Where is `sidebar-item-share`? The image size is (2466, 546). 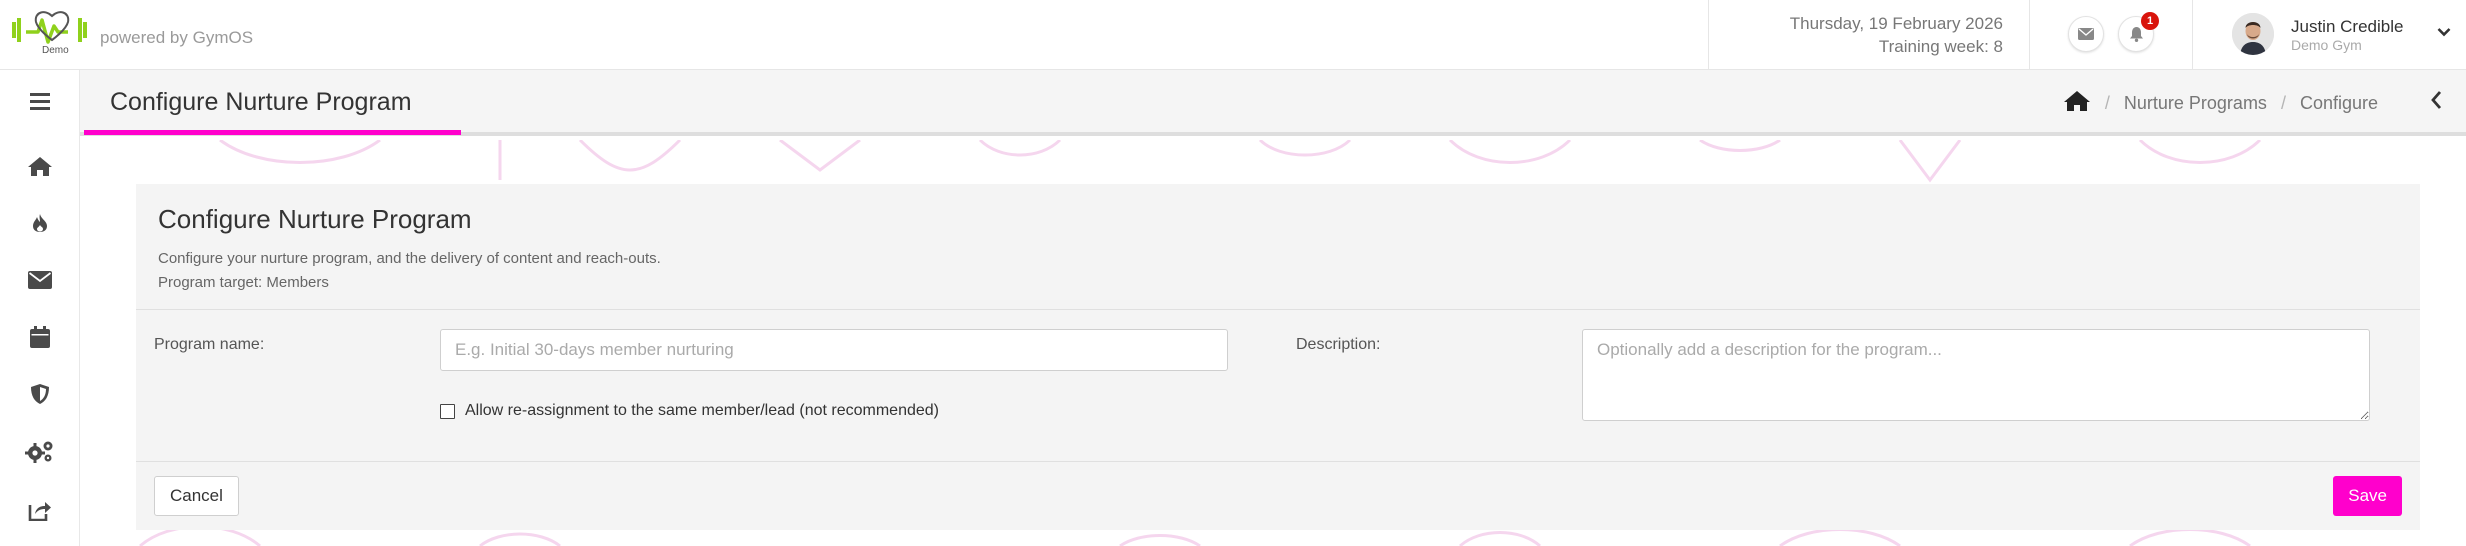 sidebar-item-share is located at coordinates (40, 510).